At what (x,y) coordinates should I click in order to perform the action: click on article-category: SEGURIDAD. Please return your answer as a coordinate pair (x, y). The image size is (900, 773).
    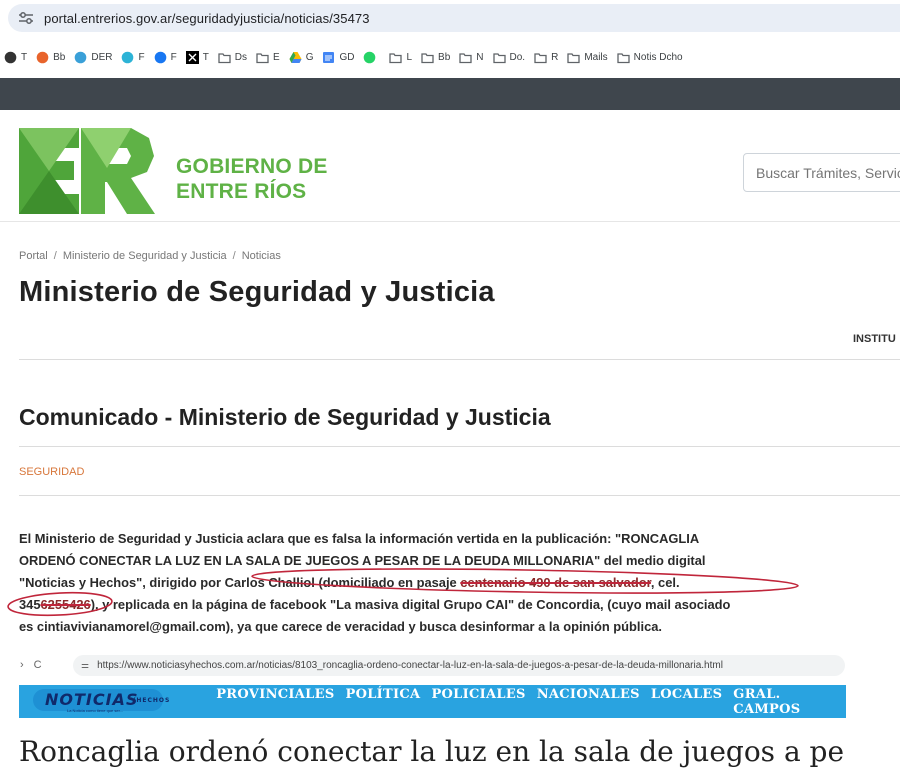
    Looking at the image, I should click on (51, 472).